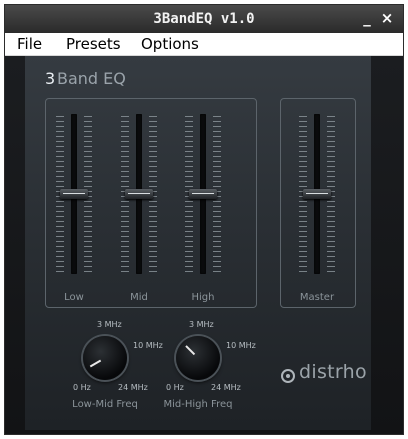  I want to click on distrho-logo-text: distrho, so click(333, 372).